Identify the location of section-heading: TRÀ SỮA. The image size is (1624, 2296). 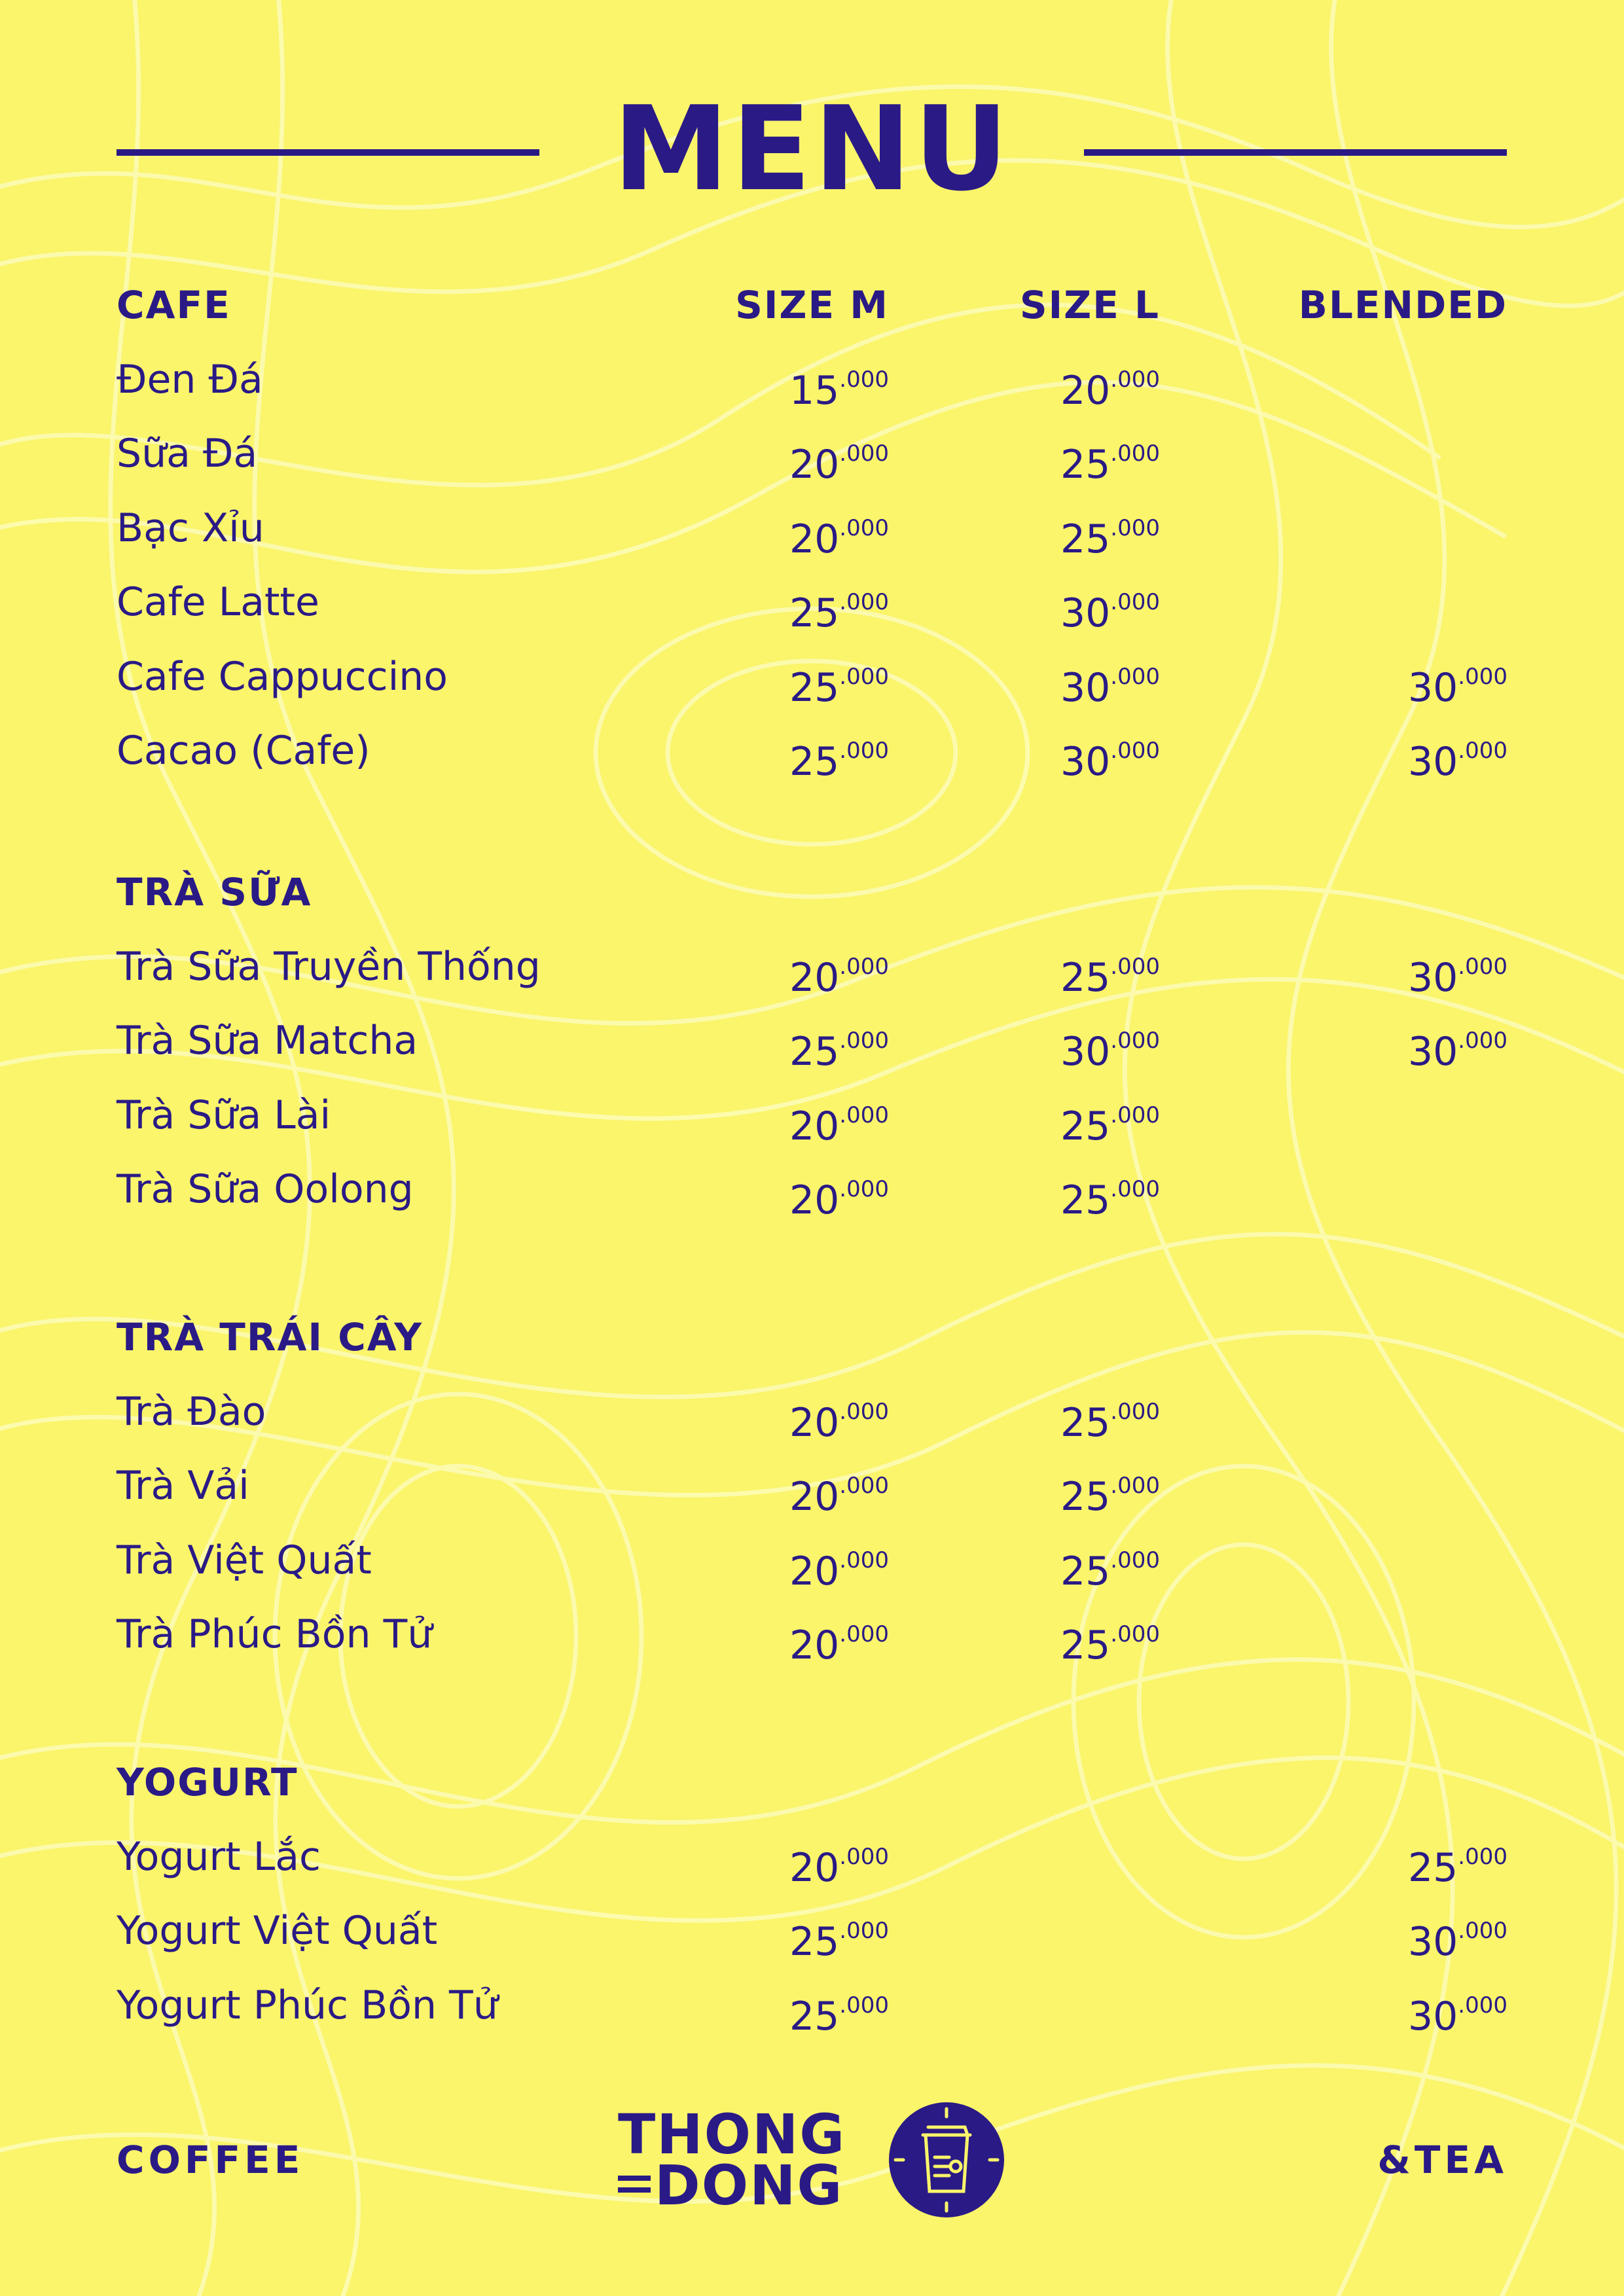
(214, 892).